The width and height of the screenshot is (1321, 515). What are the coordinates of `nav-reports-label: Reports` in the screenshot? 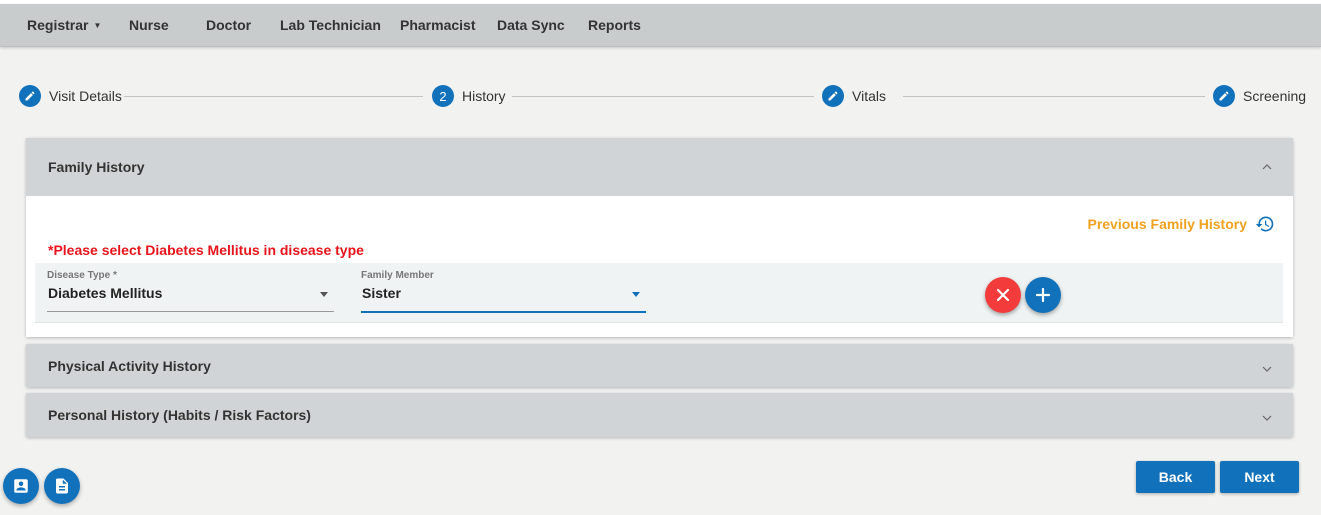 It's located at (614, 25).